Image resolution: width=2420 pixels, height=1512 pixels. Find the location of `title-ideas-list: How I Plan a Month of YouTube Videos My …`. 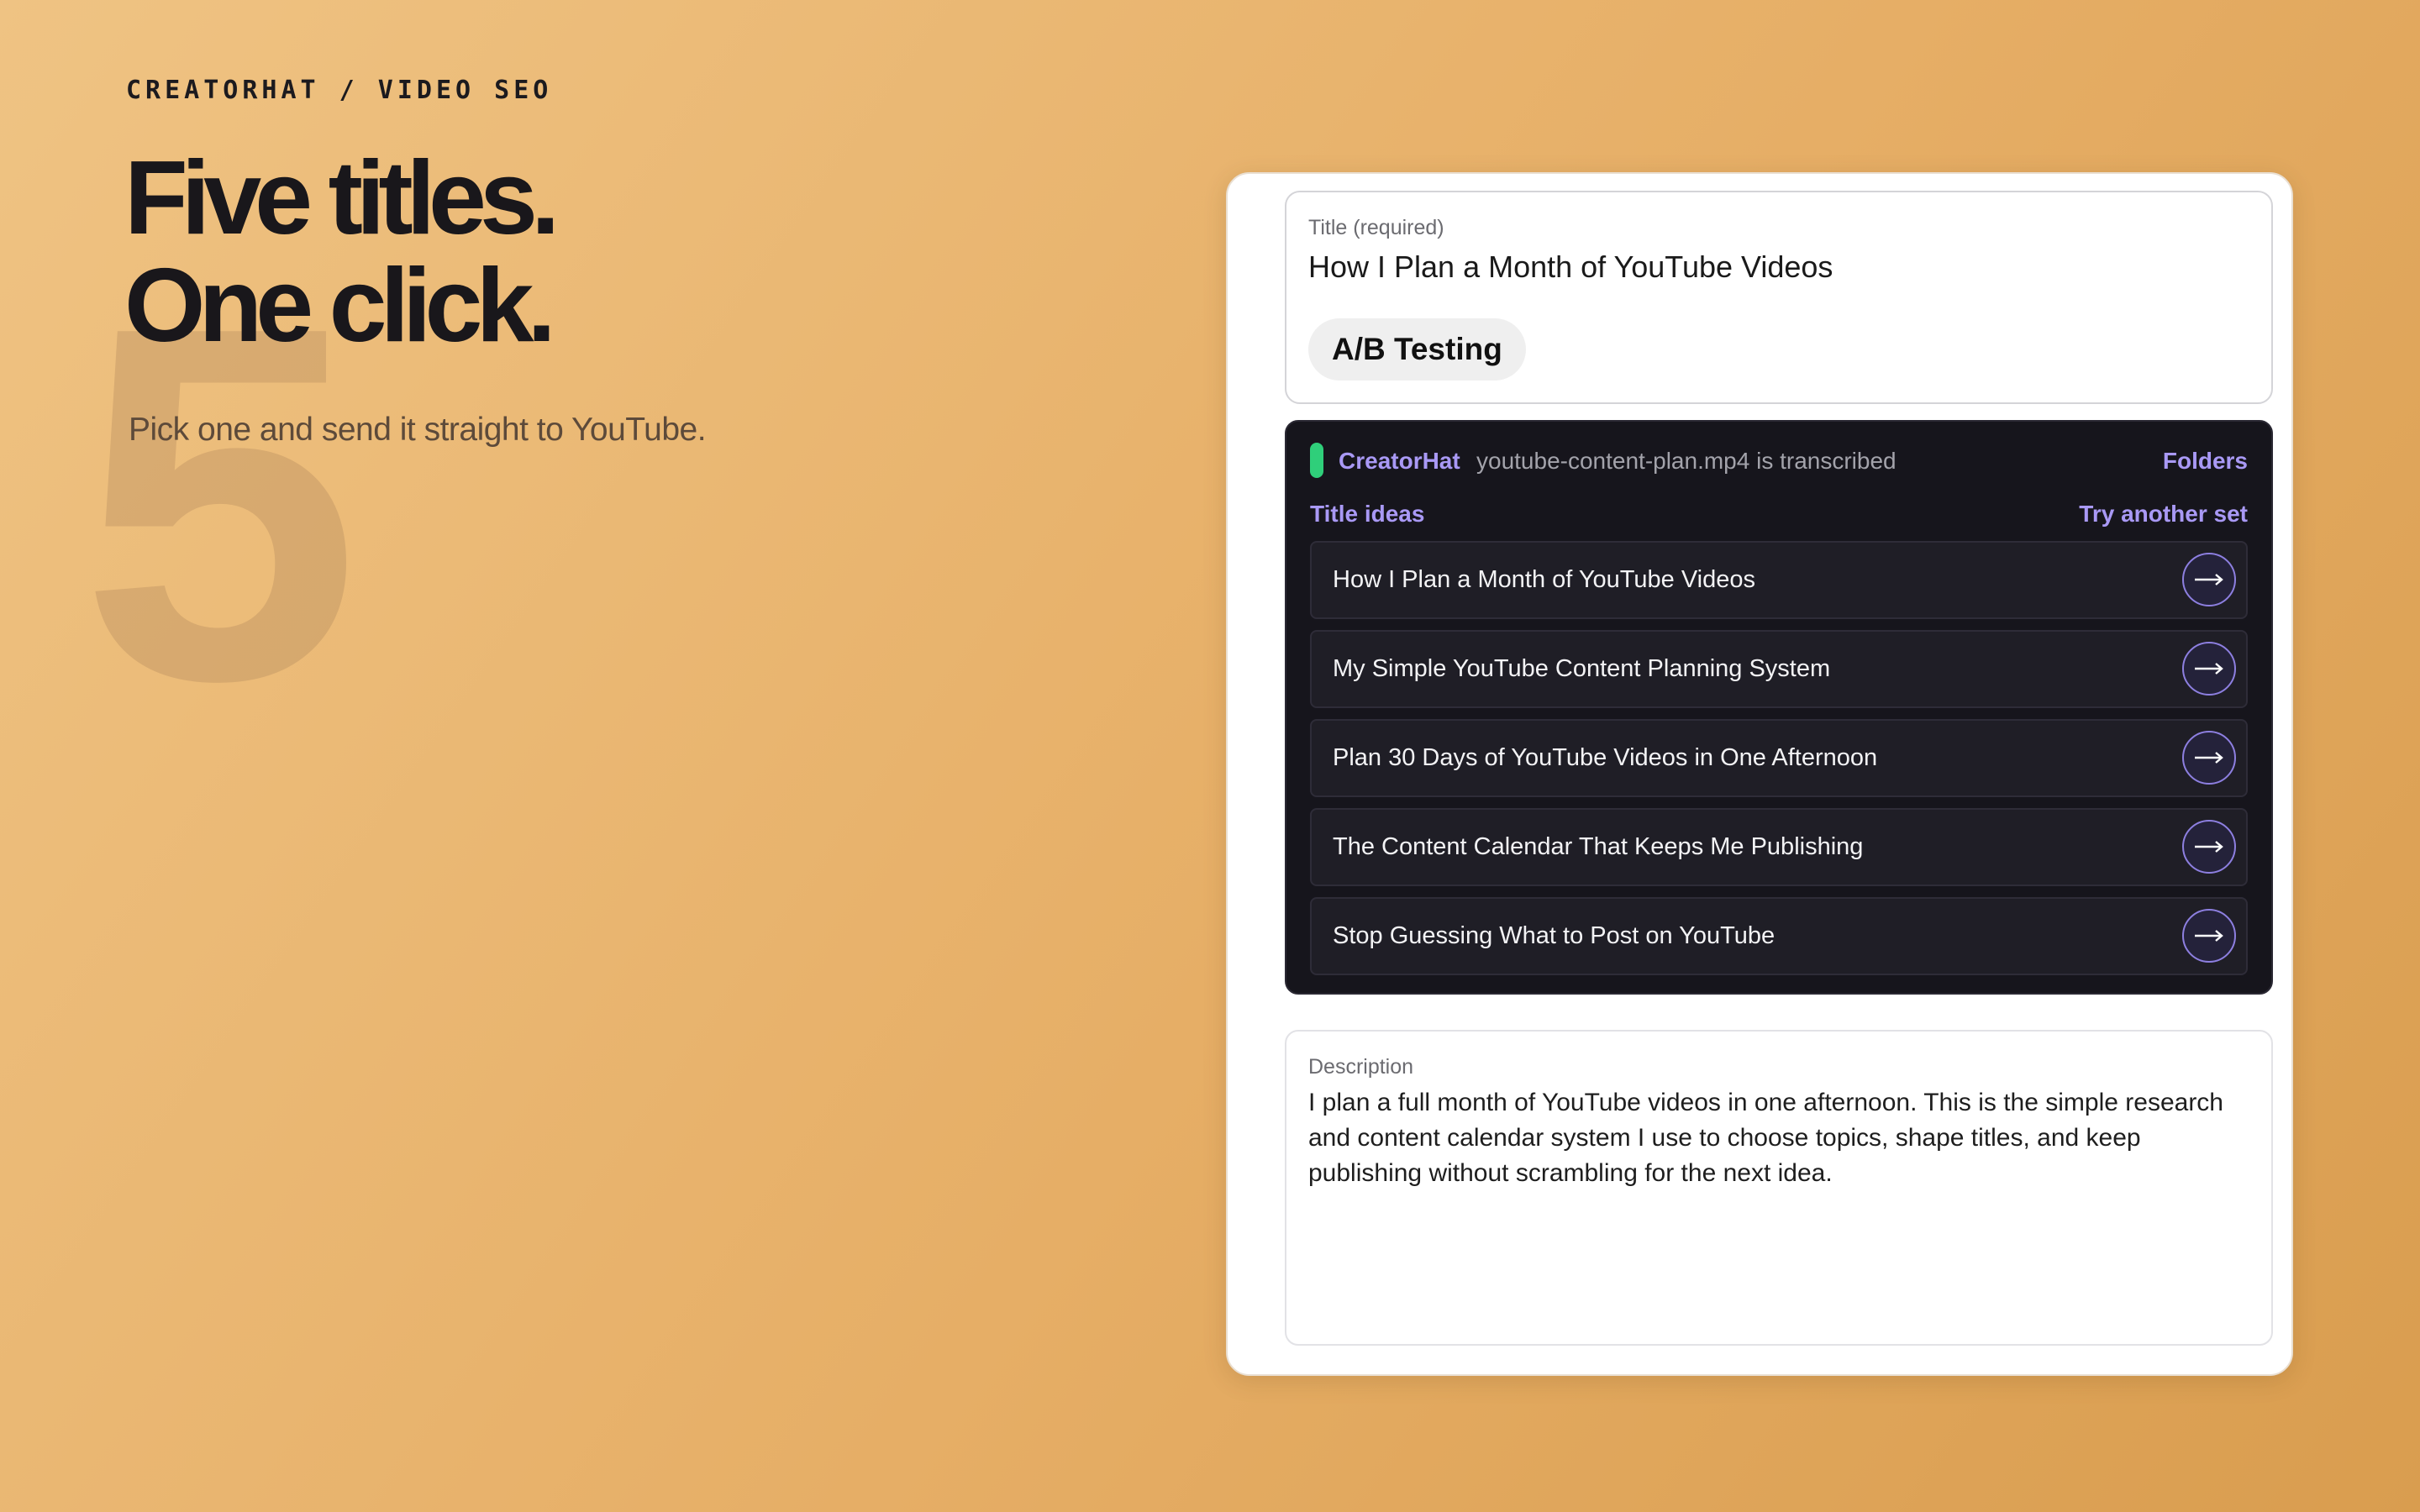

title-ideas-list: How I Plan a Month of YouTube Videos My … is located at coordinates (1779, 763).